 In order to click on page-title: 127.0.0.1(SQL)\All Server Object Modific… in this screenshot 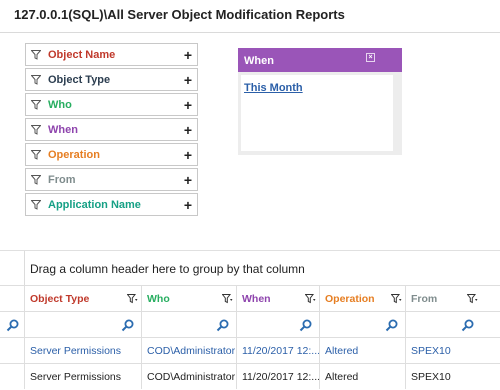, I will do `click(179, 14)`.